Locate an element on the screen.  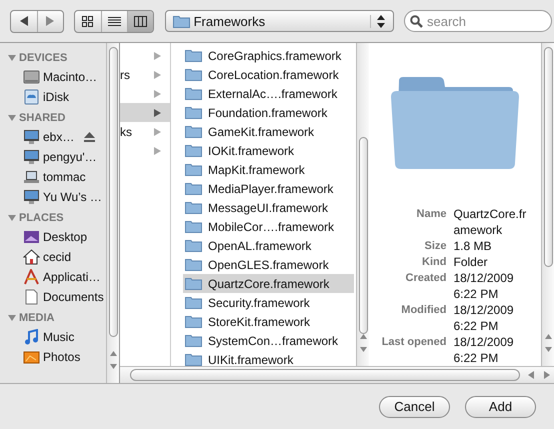
column-row: rs is located at coordinates (145, 74).